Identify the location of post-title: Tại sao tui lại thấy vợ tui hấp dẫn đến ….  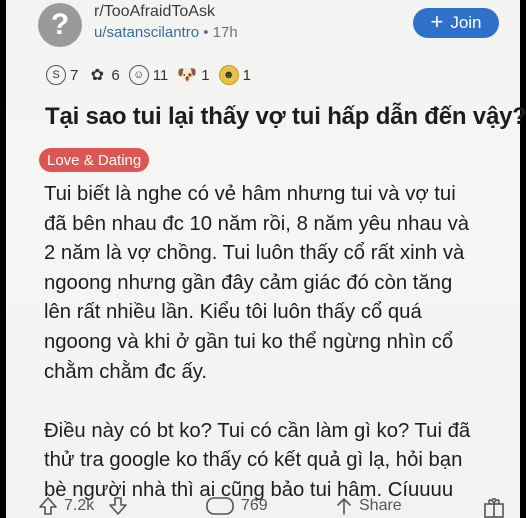
(285, 117).